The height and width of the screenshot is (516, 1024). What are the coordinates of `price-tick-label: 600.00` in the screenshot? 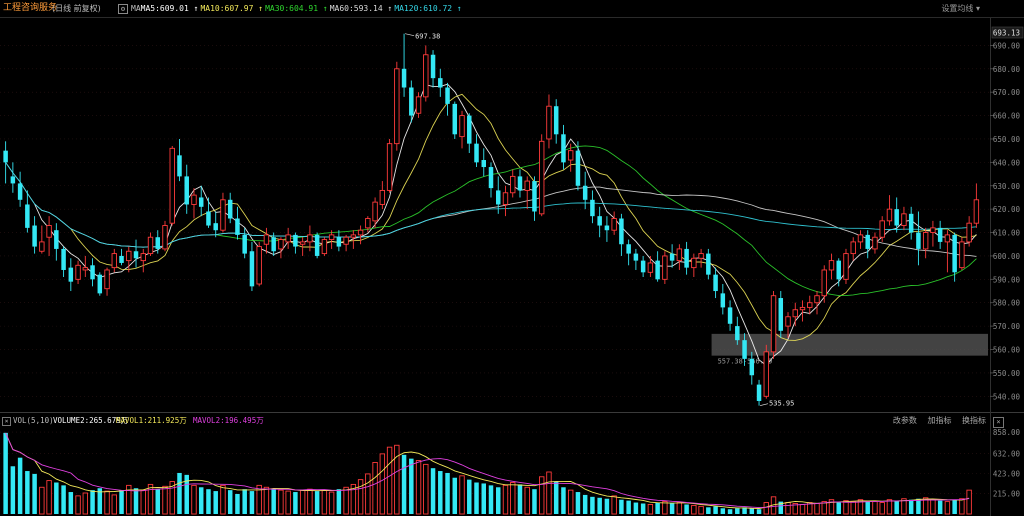 It's located at (1007, 256).